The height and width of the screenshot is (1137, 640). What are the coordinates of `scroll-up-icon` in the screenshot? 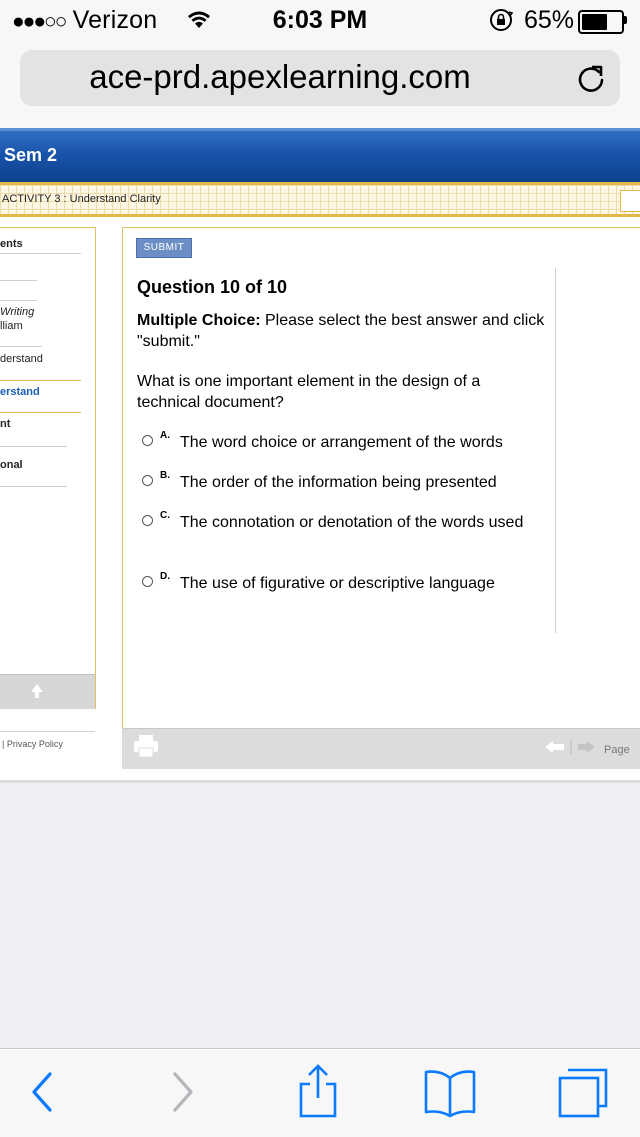 It's located at (37, 691).